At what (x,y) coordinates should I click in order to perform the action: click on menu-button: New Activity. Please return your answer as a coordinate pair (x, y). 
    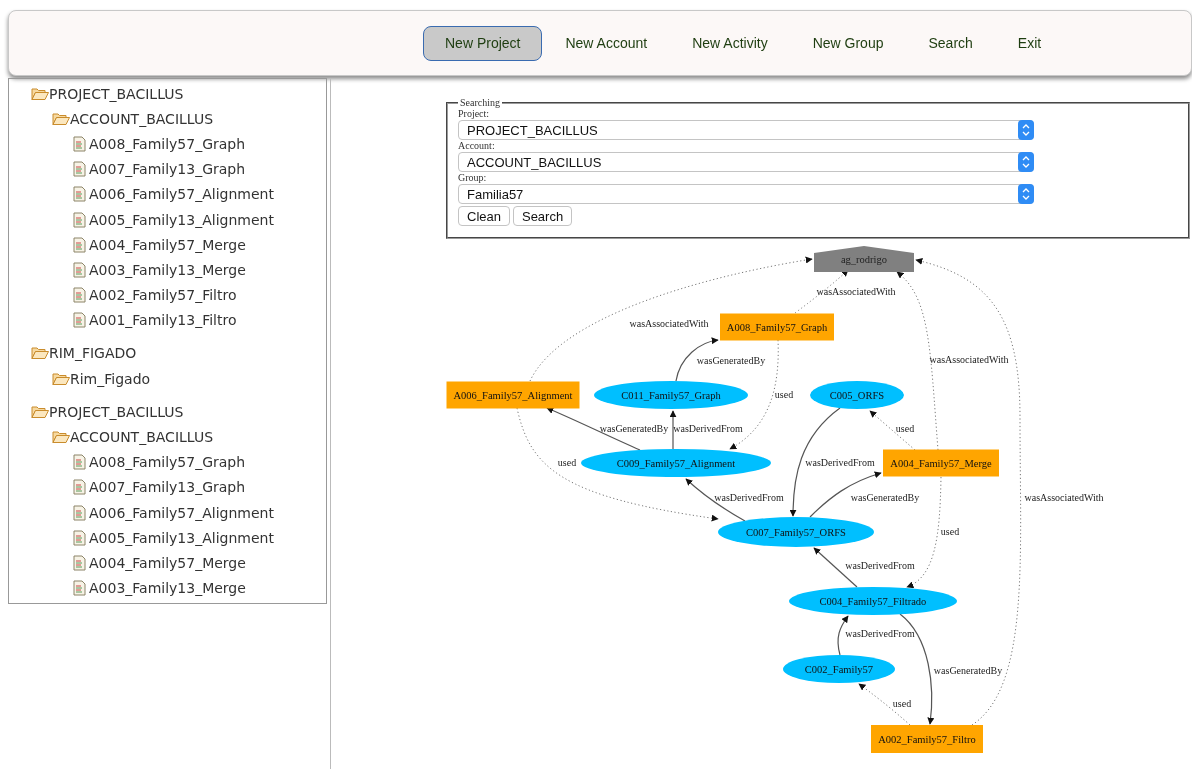
    Looking at the image, I should click on (730, 43).